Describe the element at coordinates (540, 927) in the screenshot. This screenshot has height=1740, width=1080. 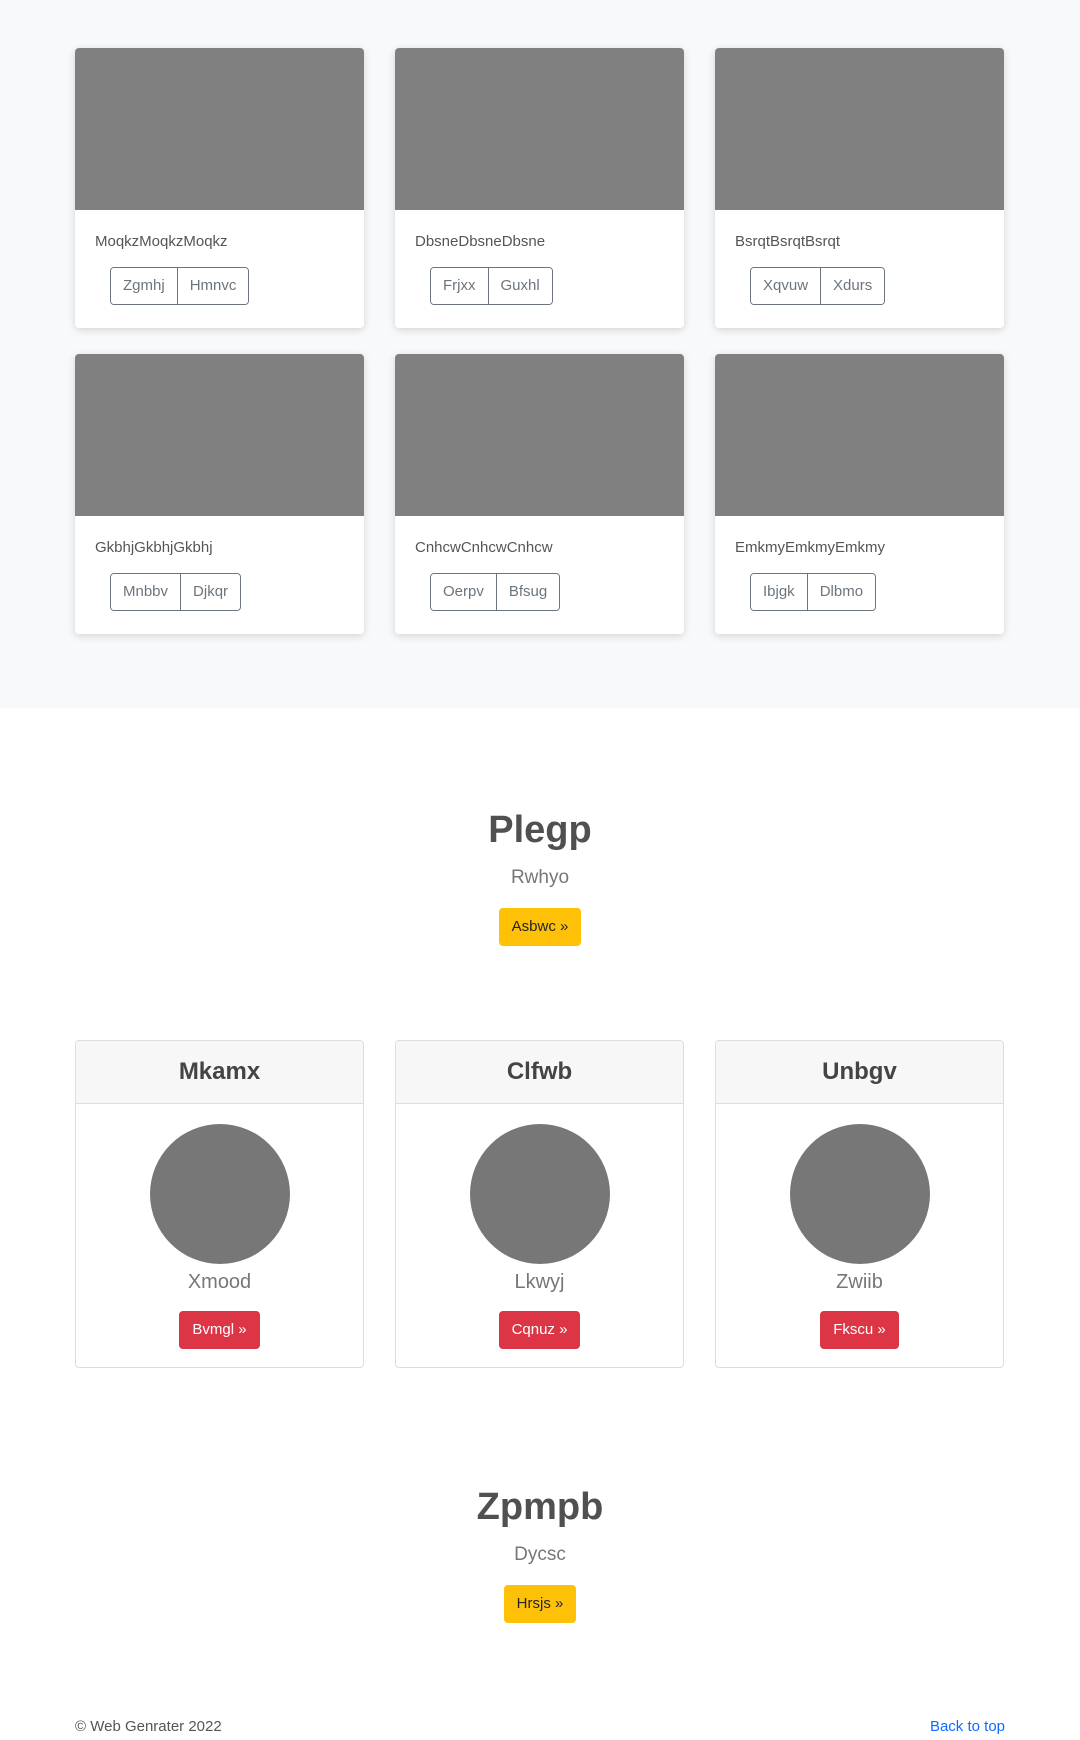
I see `hero-button: Asbwc »` at that location.